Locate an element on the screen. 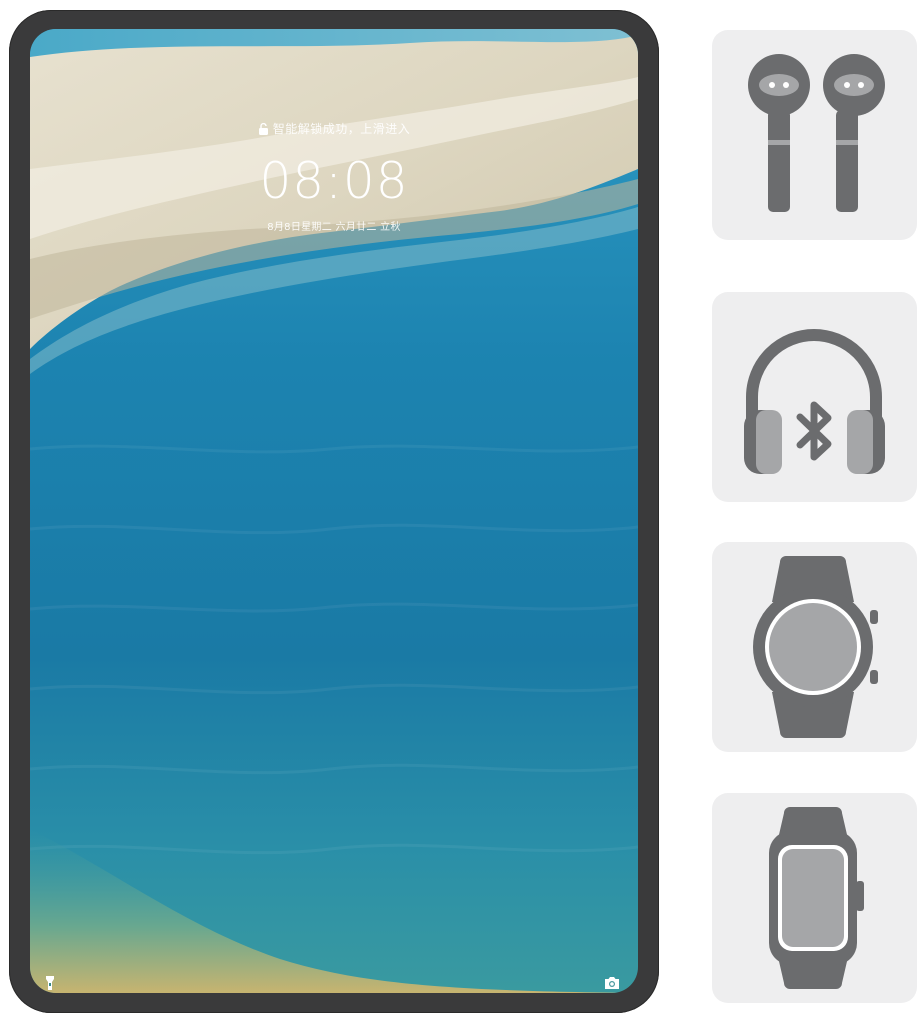  lock-clock: 08:08 is located at coordinates (334, 181).